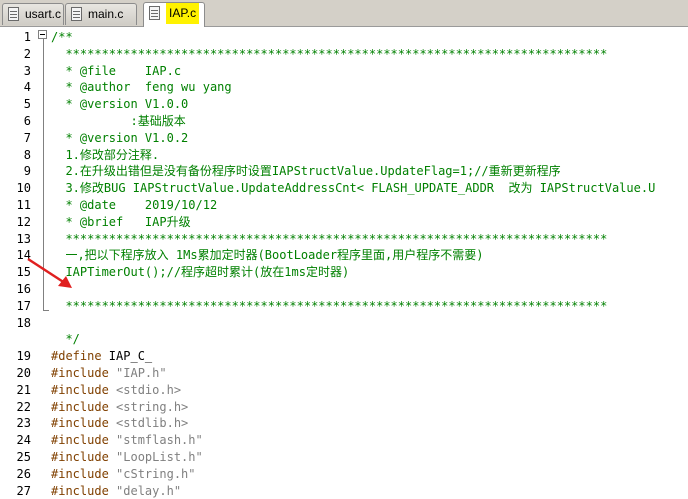  Describe the element at coordinates (23, 389) in the screenshot. I see `line-number: 21` at that location.